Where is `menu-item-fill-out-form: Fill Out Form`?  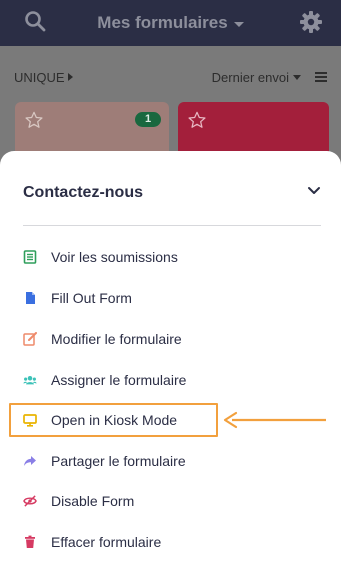
menu-item-fill-out-form: Fill Out Form is located at coordinates (77, 298).